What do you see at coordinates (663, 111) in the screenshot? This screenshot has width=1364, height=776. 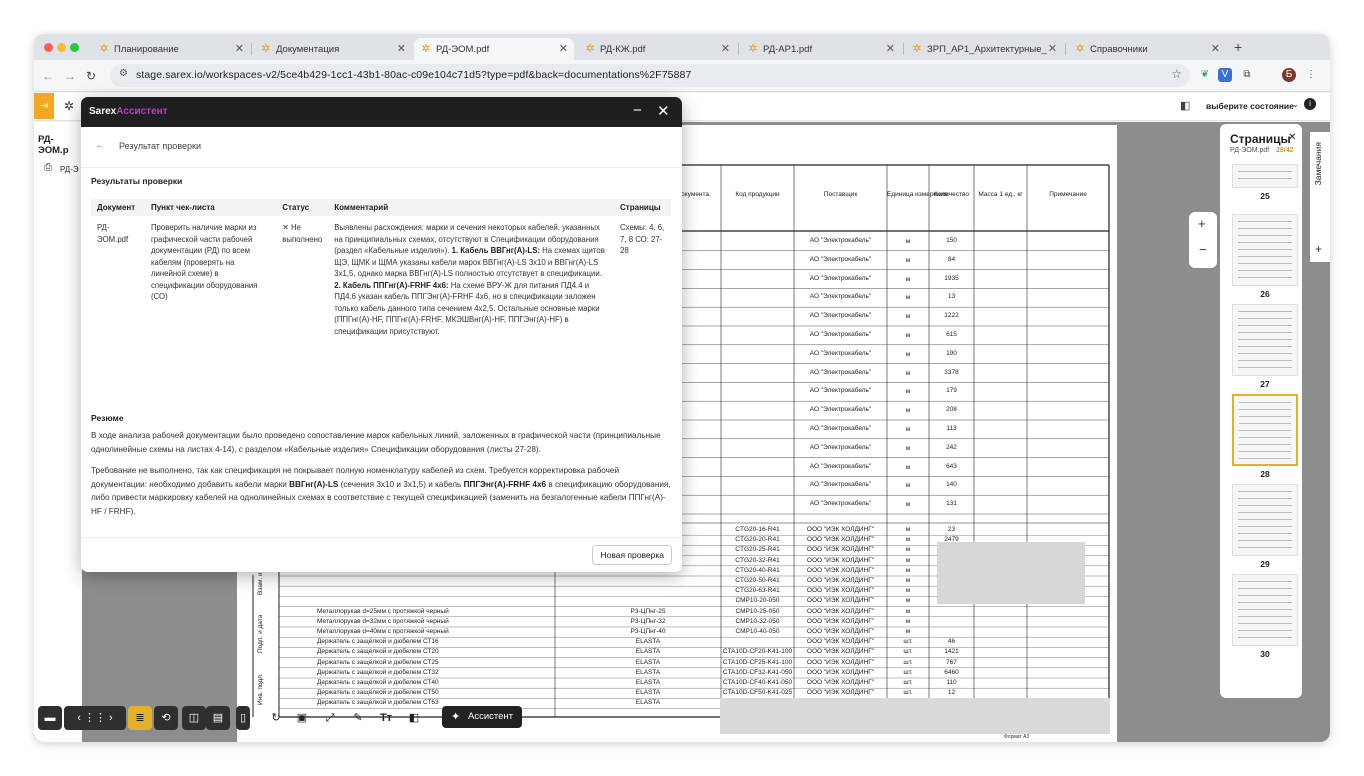 I see `close-icon: ✕` at bounding box center [663, 111].